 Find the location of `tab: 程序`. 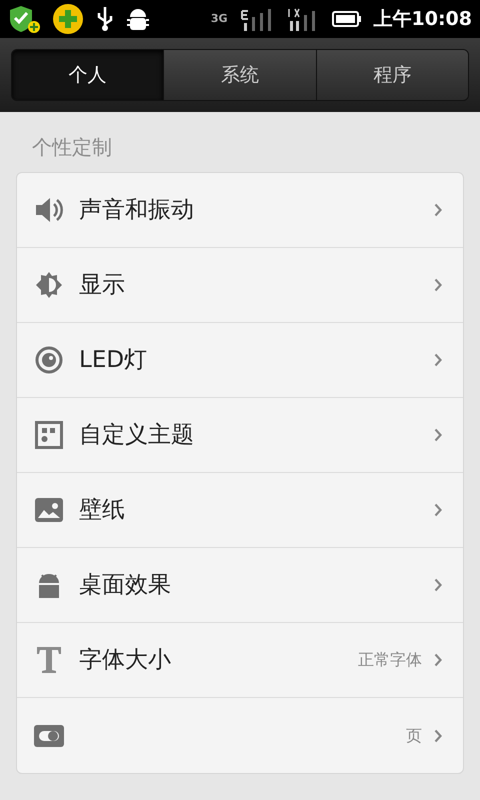

tab: 程序 is located at coordinates (392, 75).